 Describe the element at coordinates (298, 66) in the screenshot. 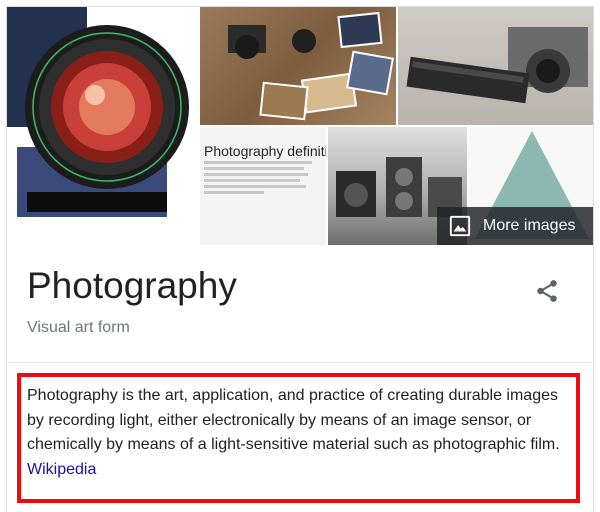

I see `camera-prints-desk-image` at that location.